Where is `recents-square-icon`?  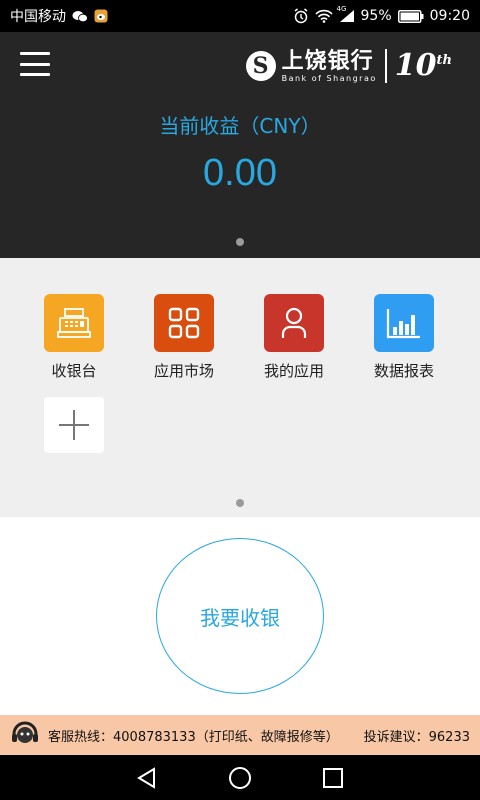 recents-square-icon is located at coordinates (333, 777).